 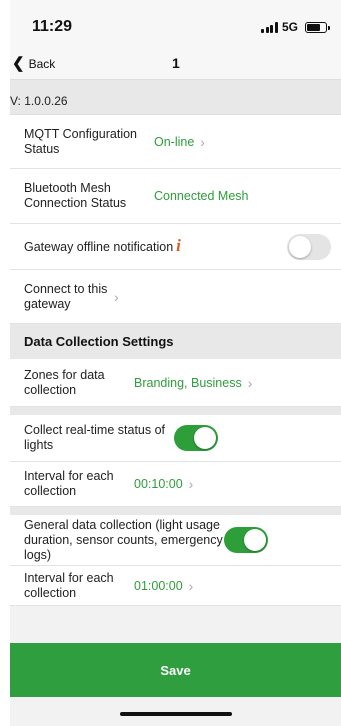 I want to click on navigation-bar: ❮ Back 1, so click(x=175, y=66).